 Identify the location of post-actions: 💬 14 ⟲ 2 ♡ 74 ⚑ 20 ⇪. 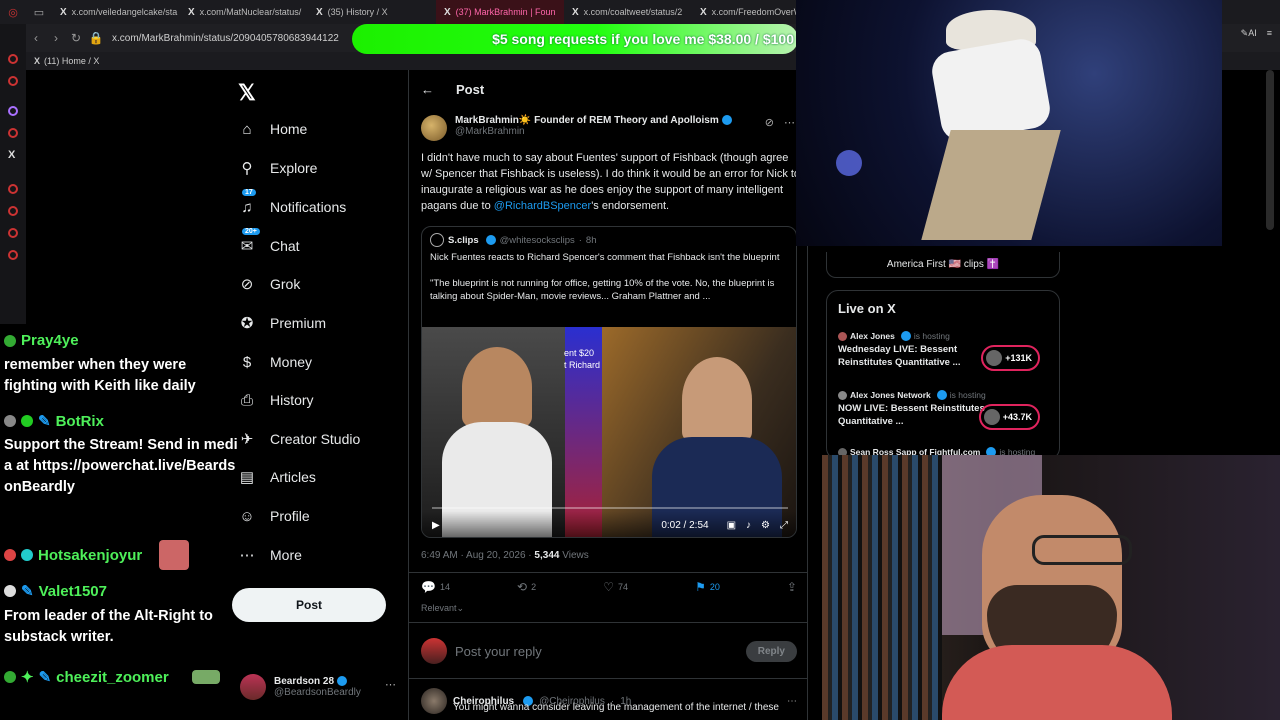
(609, 587).